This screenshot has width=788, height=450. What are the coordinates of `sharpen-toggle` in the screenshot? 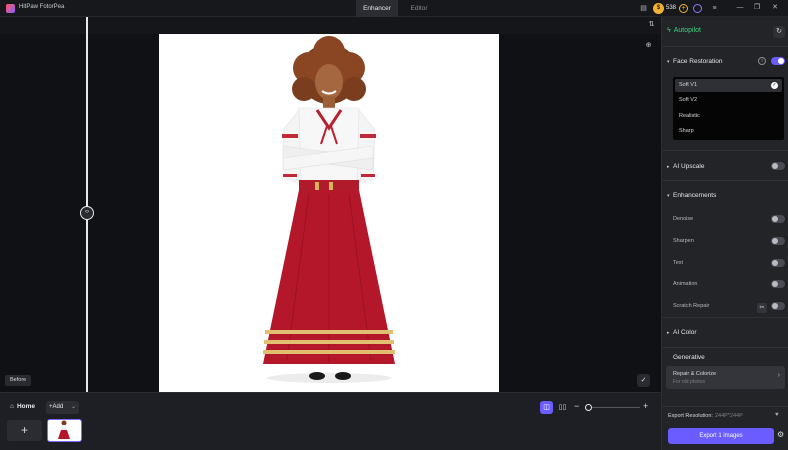 It's located at (778, 241).